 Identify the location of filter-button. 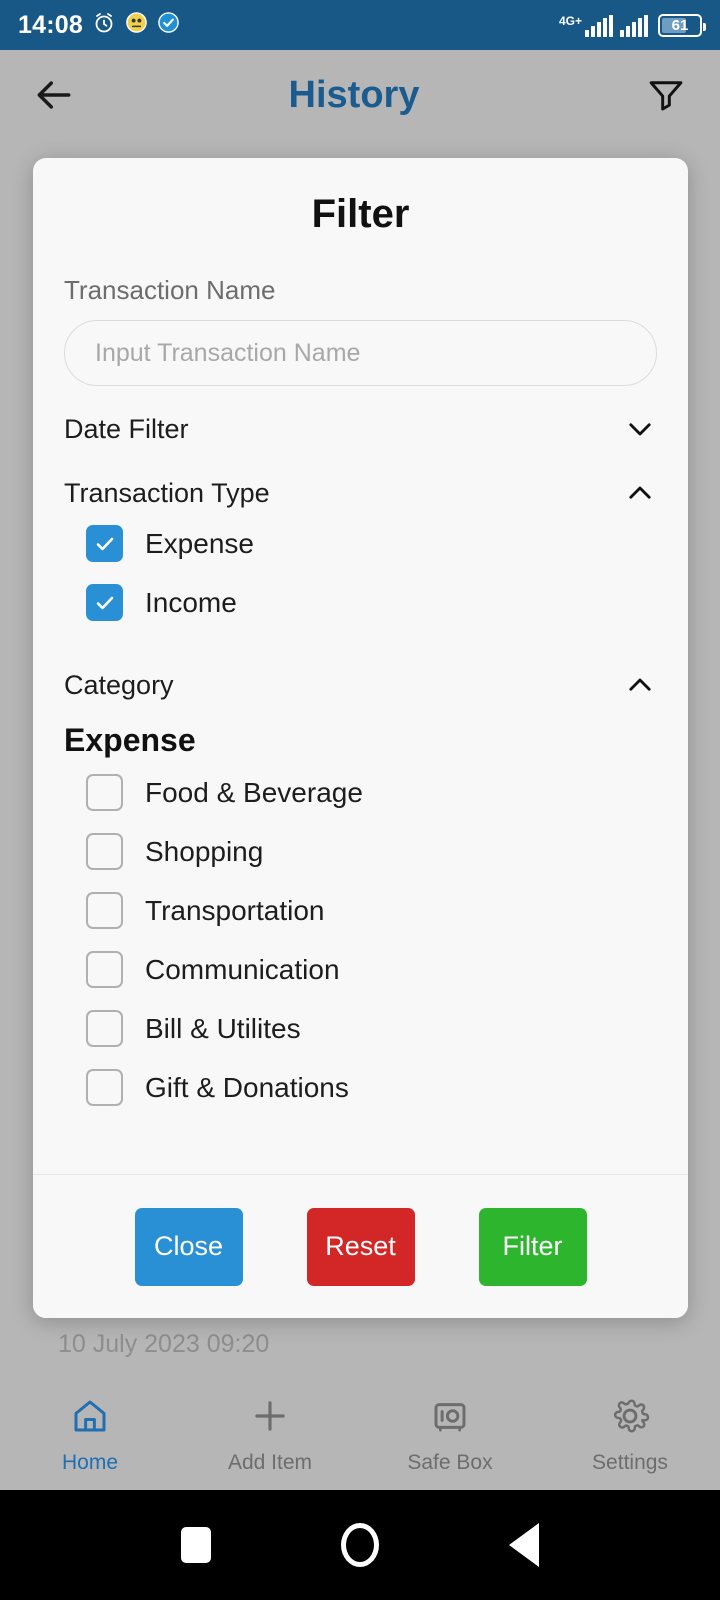
(666, 95).